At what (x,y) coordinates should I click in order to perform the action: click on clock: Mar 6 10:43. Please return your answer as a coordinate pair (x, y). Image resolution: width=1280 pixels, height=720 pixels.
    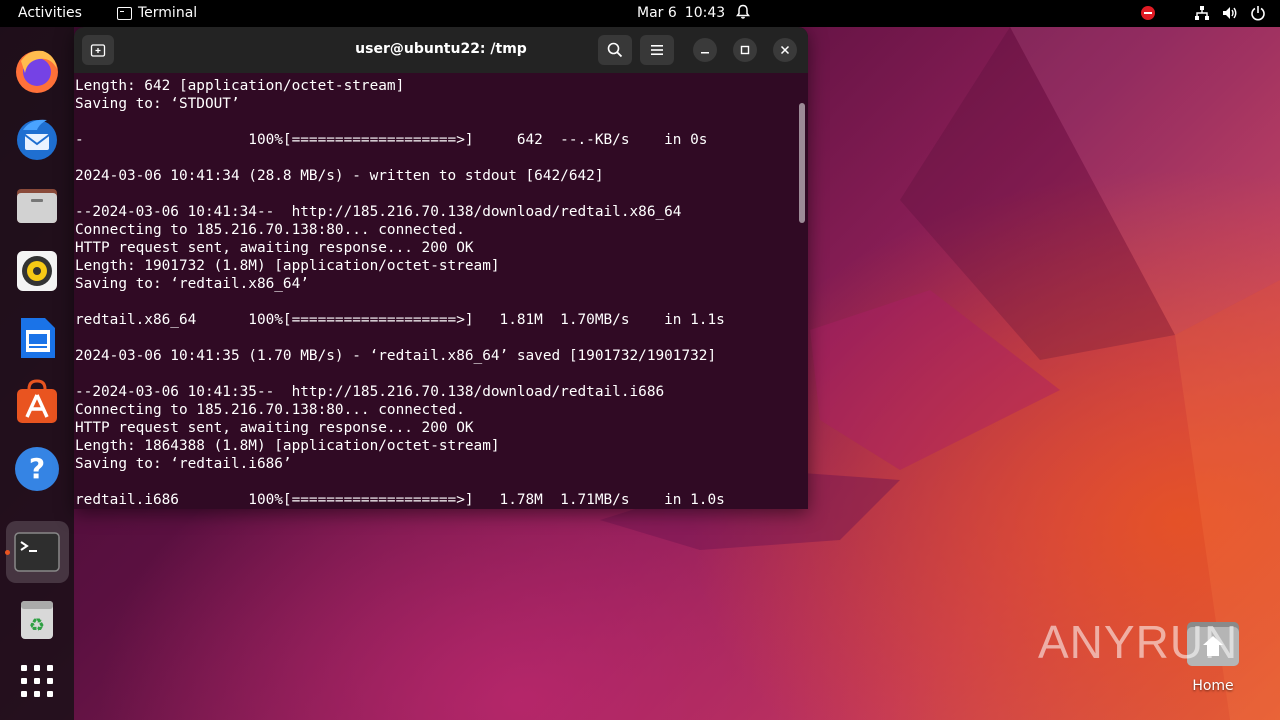
    Looking at the image, I should click on (681, 13).